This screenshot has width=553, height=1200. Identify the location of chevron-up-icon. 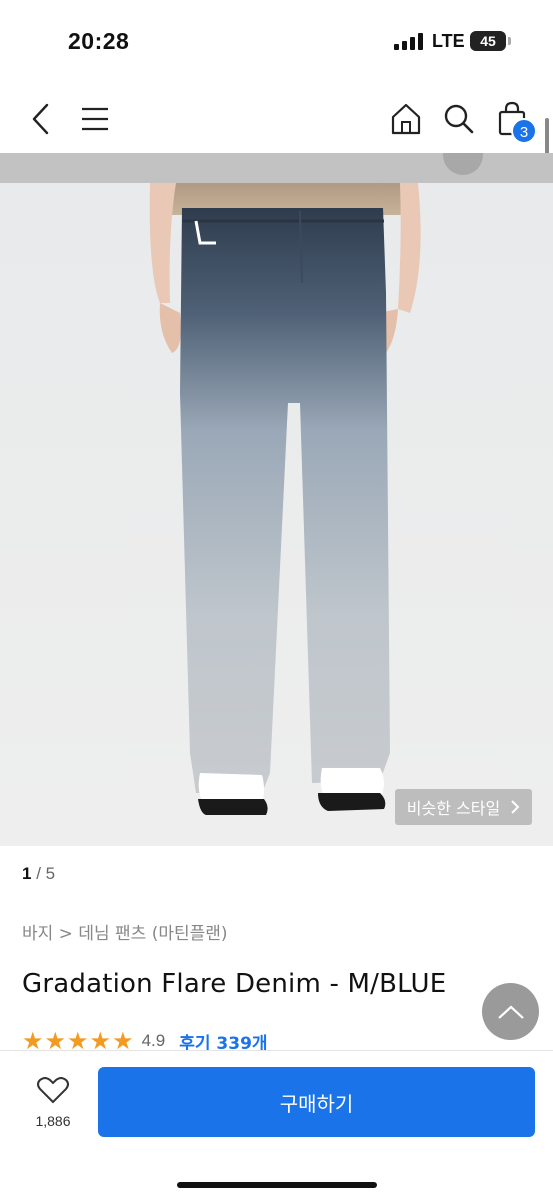
(510, 1012).